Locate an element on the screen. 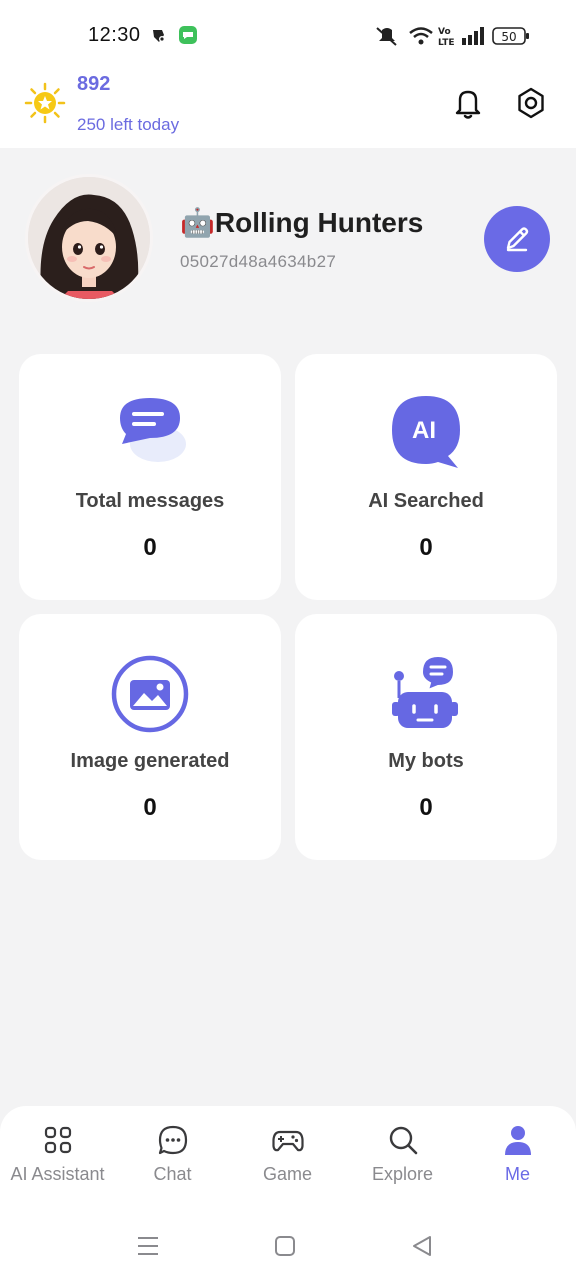 This screenshot has height=1280, width=576. mute-icon is located at coordinates (386, 36).